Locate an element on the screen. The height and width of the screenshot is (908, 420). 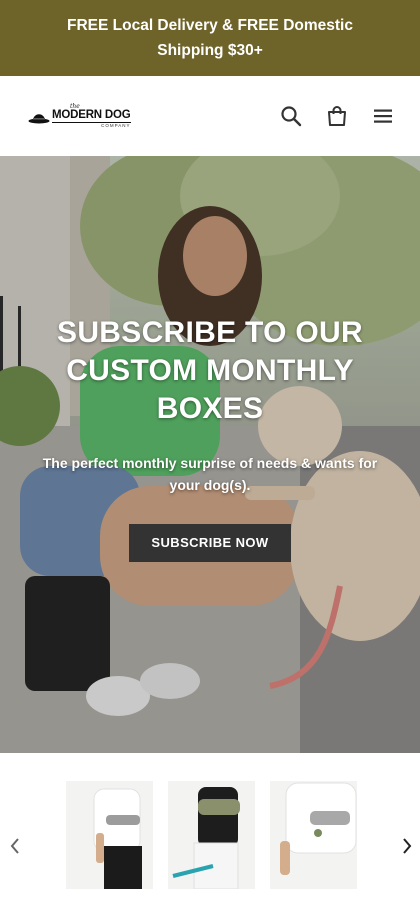
bowler-hat-icon is located at coordinates (39, 119).